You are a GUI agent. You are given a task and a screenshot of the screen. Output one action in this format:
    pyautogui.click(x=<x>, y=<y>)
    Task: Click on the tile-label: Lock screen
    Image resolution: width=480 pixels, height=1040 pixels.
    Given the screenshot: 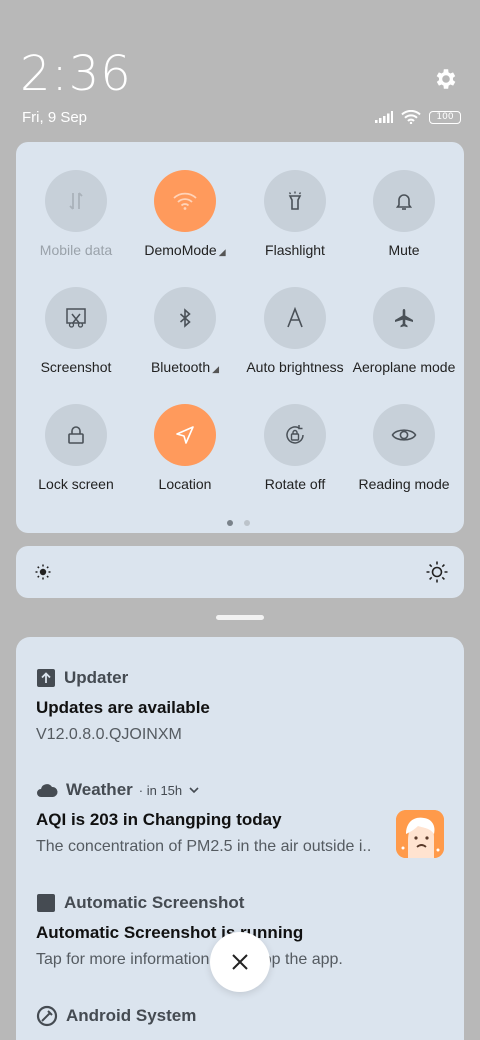 What is the action you would take?
    pyautogui.click(x=76, y=484)
    